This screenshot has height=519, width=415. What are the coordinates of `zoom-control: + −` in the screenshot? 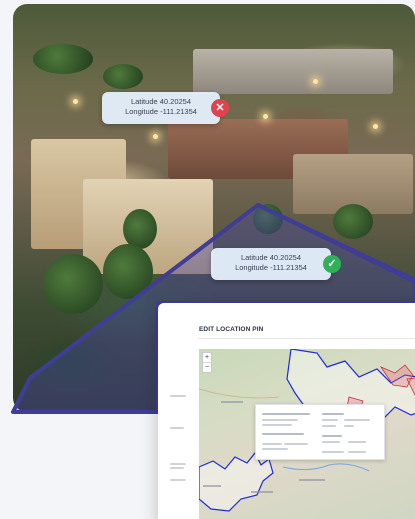 It's located at (207, 362).